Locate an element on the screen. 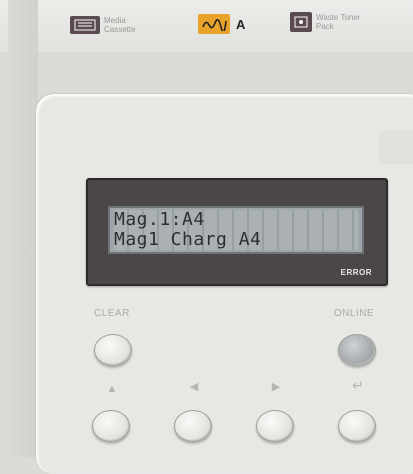 This screenshot has width=413, height=474. media-cassette-label: Media Cassette is located at coordinates (103, 25).